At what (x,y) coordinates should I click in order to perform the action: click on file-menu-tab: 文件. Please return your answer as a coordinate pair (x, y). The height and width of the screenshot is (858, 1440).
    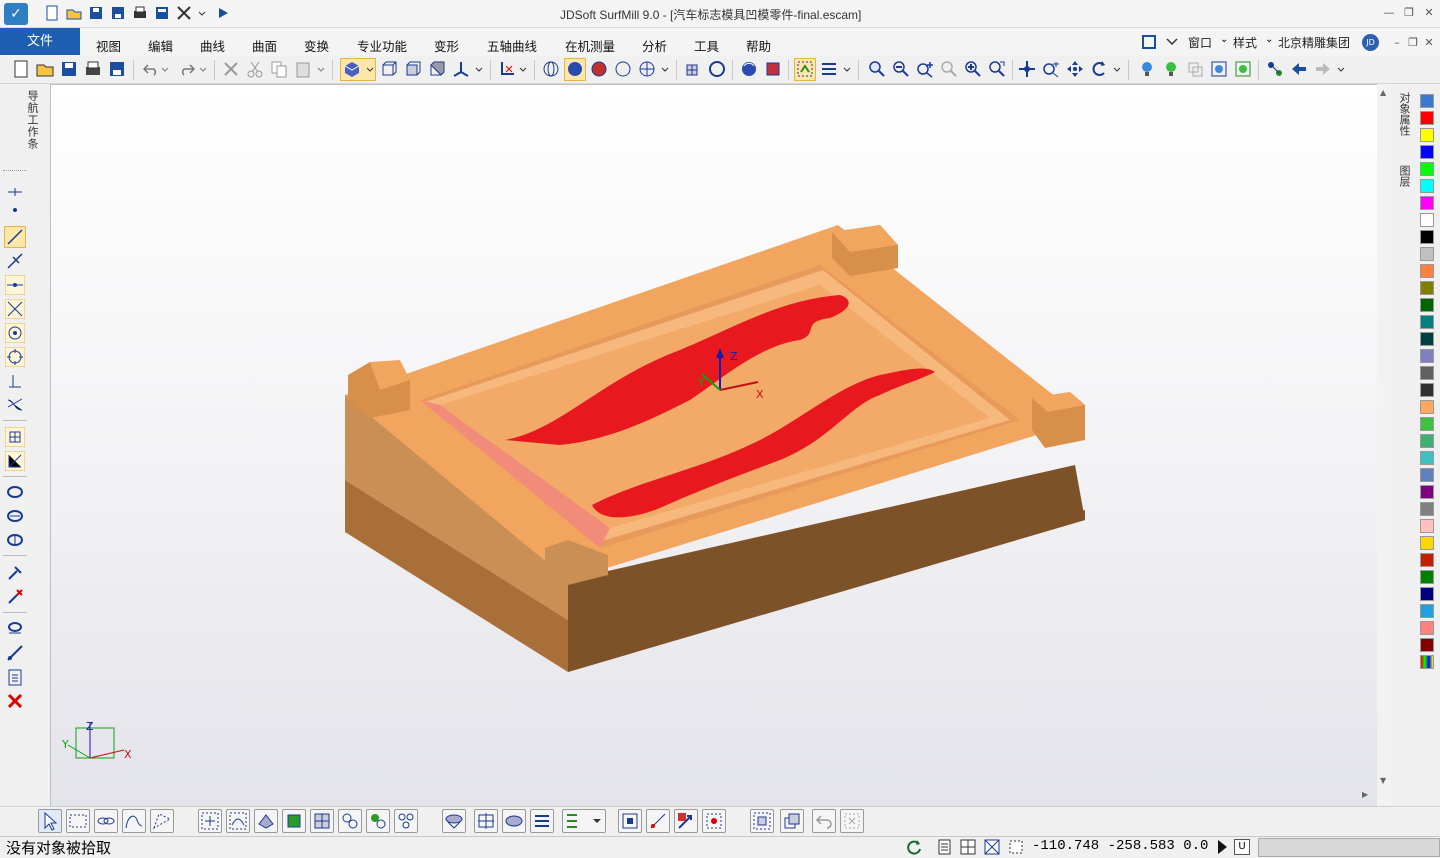
    Looking at the image, I should click on (40, 41).